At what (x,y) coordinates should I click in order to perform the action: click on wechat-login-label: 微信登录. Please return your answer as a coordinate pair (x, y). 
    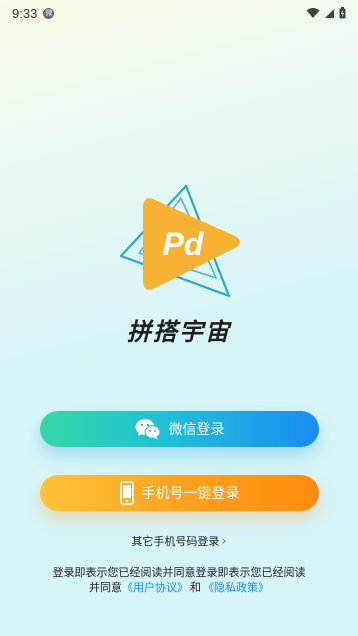
    Looking at the image, I should click on (196, 430).